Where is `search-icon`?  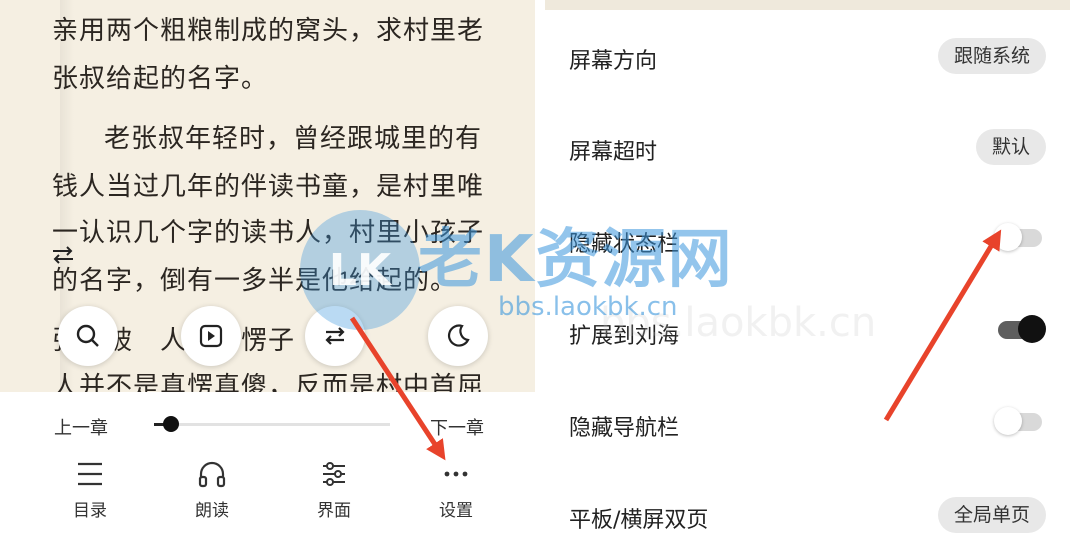
search-icon is located at coordinates (87, 335).